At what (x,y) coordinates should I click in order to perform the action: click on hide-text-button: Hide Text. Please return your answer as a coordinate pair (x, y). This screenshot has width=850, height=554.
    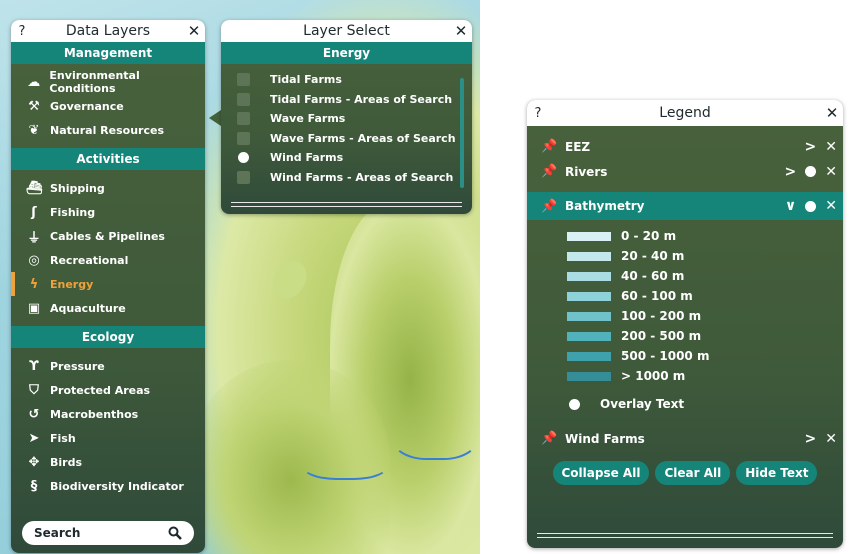
    Looking at the image, I should click on (777, 473).